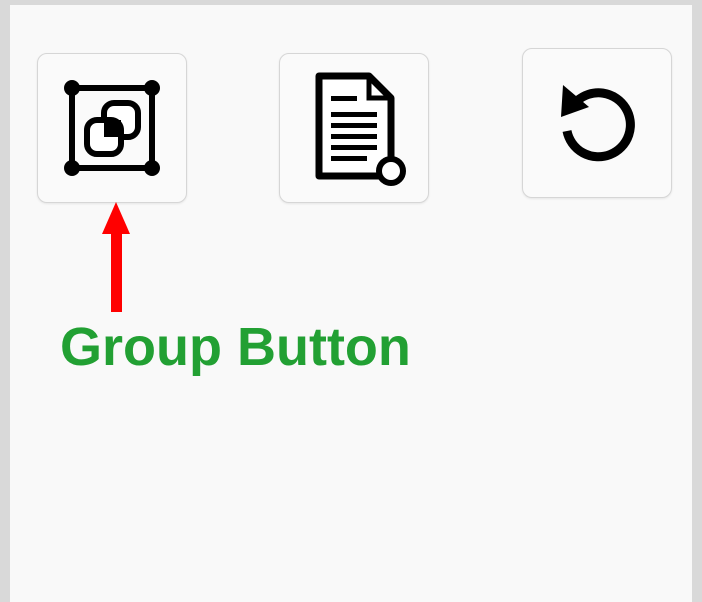 This screenshot has width=702, height=602. I want to click on new-document-button, so click(354, 128).